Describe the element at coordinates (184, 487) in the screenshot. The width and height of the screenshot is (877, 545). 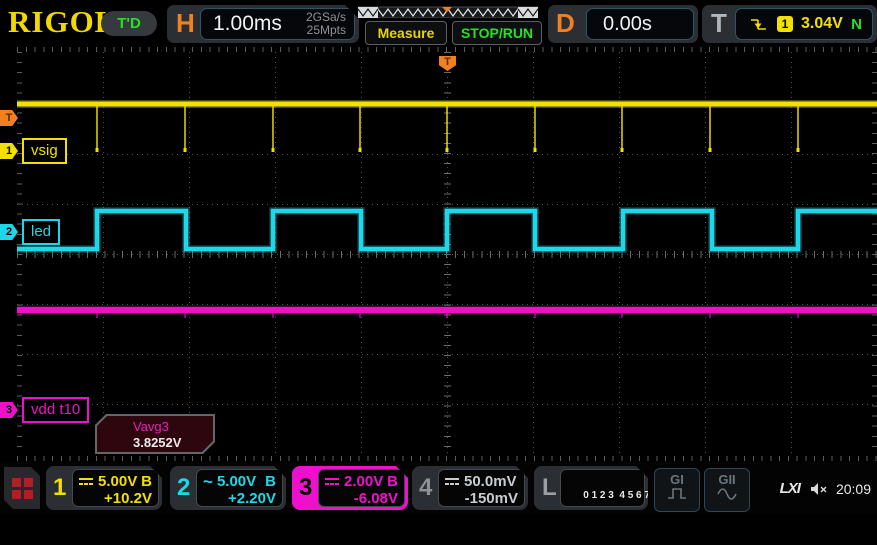
I see `channel2-number: 2` at that location.